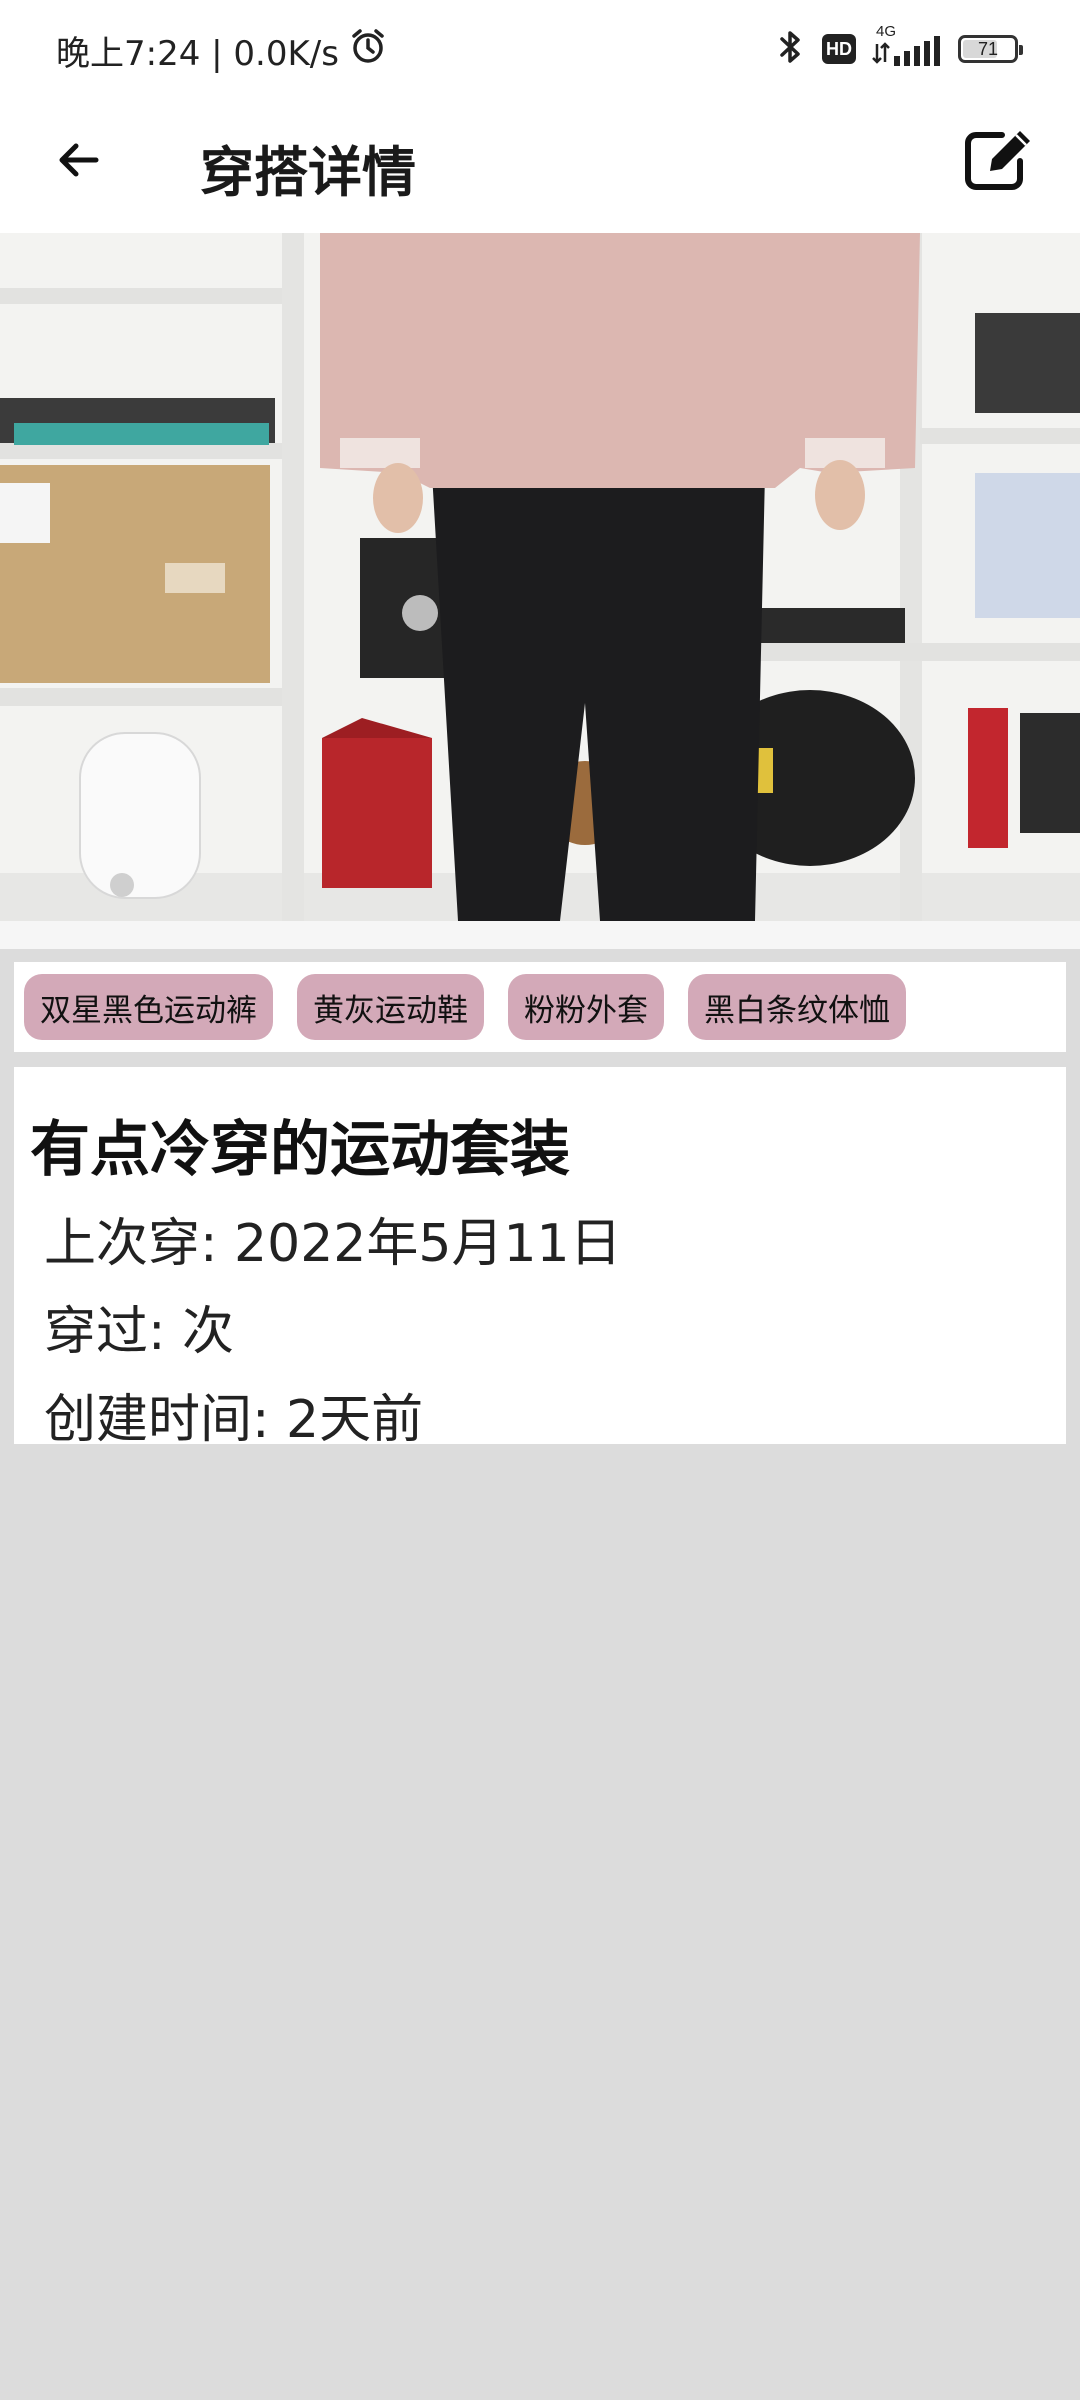  What do you see at coordinates (139, 1332) in the screenshot?
I see `worn-count-text: 穿过: 次` at bounding box center [139, 1332].